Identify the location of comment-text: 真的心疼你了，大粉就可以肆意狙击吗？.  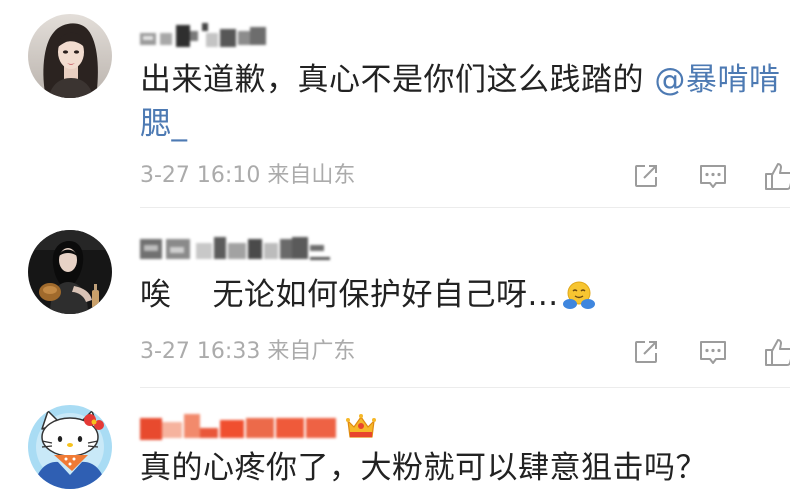
(423, 468).